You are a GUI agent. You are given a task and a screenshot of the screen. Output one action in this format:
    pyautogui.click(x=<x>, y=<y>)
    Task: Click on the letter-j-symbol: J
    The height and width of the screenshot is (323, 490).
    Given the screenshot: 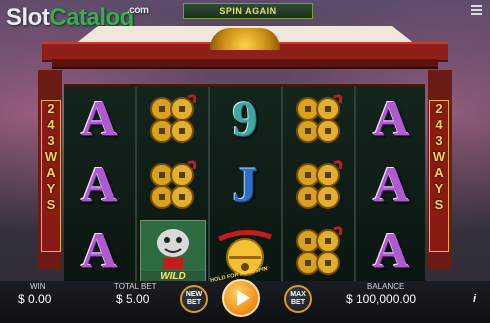 What is the action you would take?
    pyautogui.click(x=245, y=184)
    